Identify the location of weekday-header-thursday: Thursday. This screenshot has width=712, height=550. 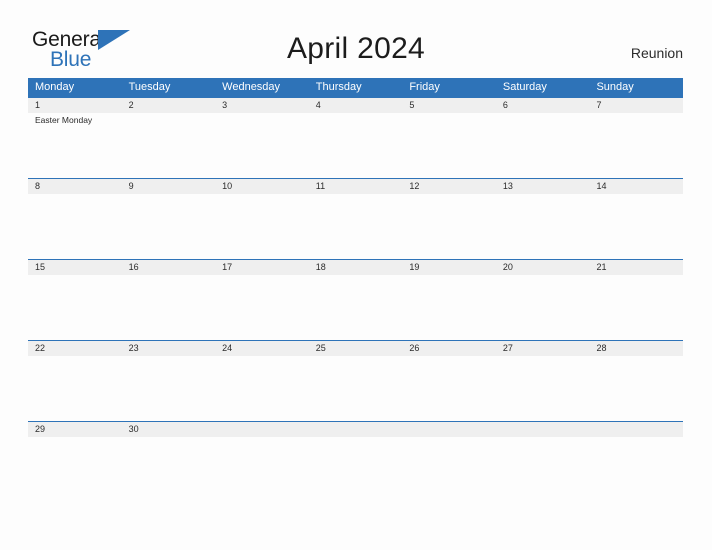
(338, 87).